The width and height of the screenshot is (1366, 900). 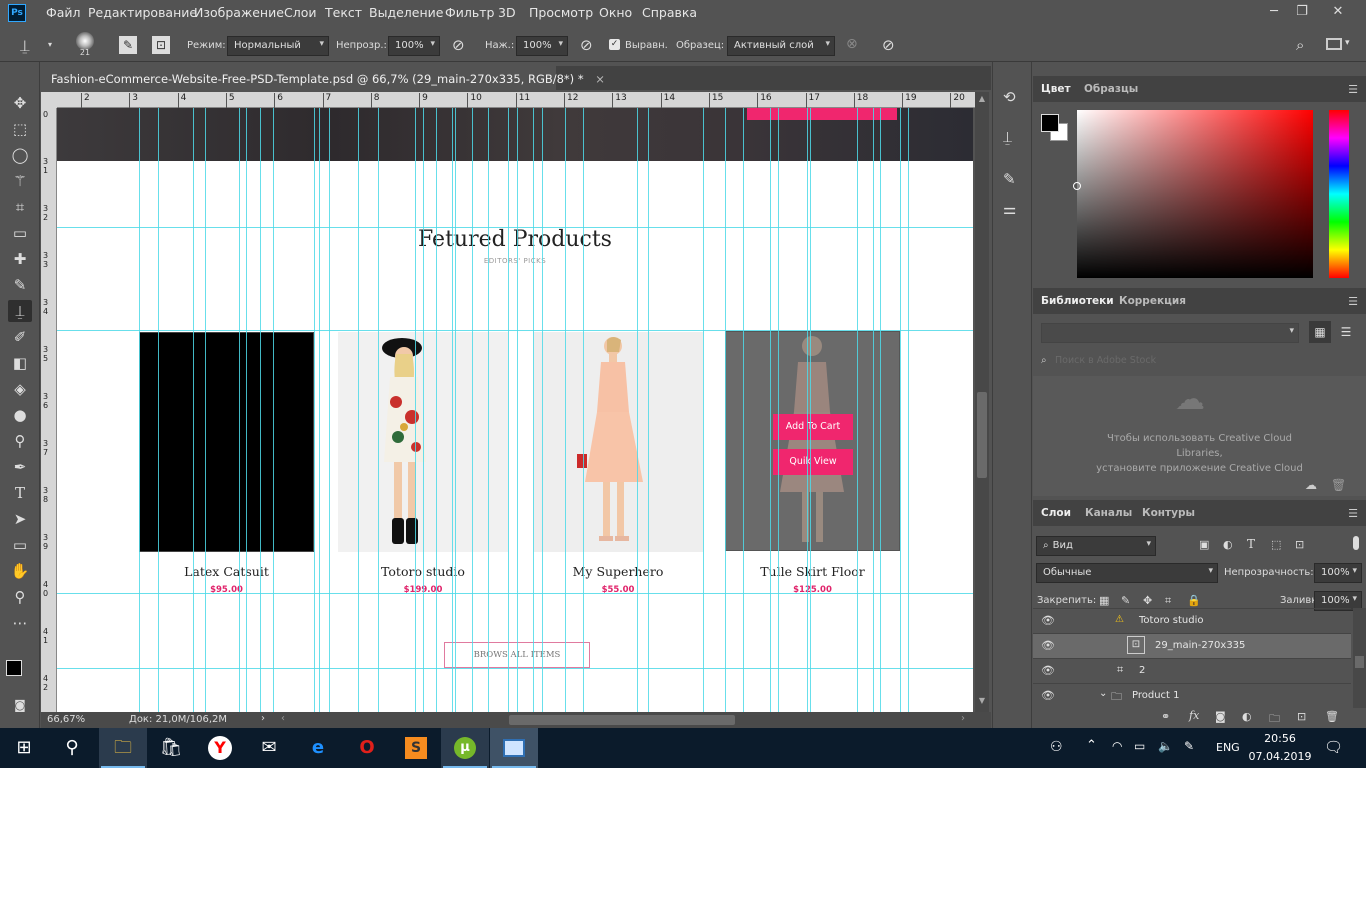 I want to click on ignore-adjustment-icon: ⊗, so click(x=852, y=44).